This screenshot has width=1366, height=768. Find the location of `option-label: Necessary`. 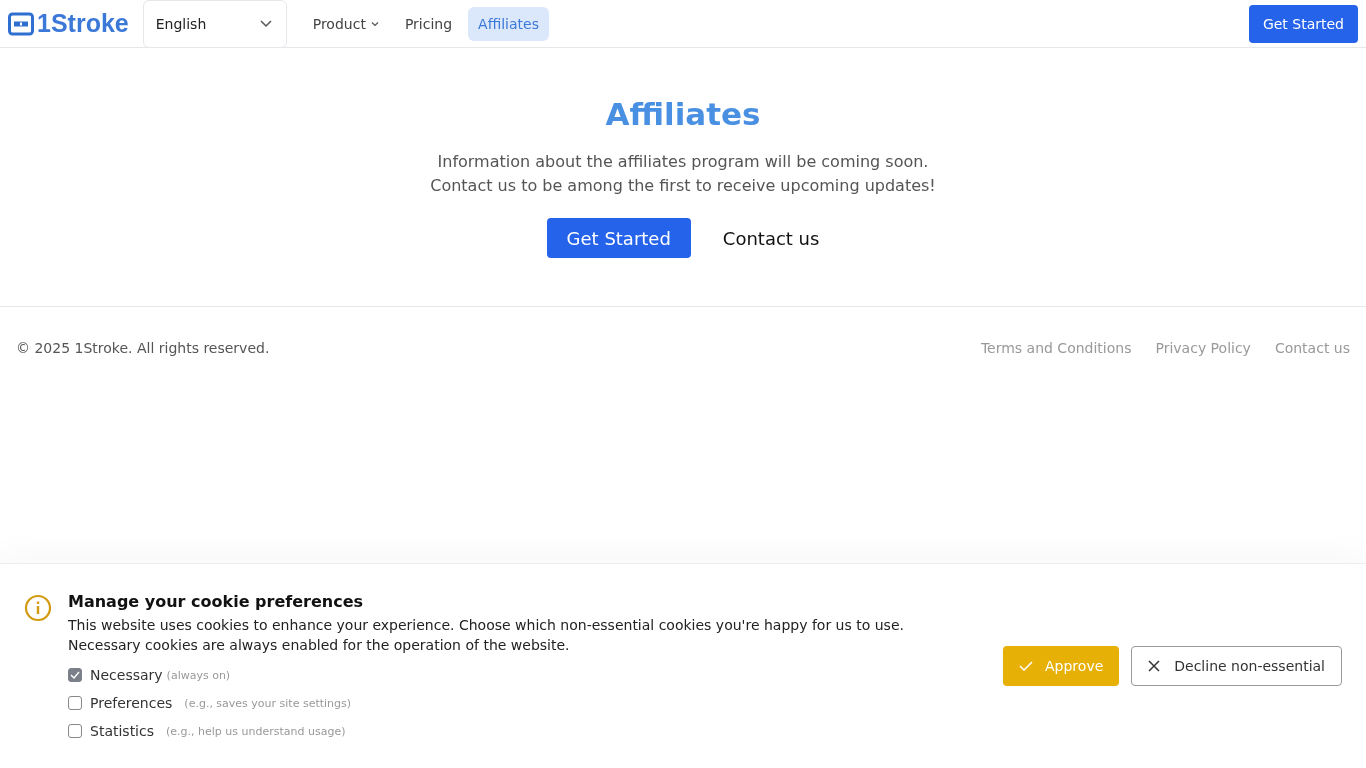

option-label: Necessary is located at coordinates (126, 675).